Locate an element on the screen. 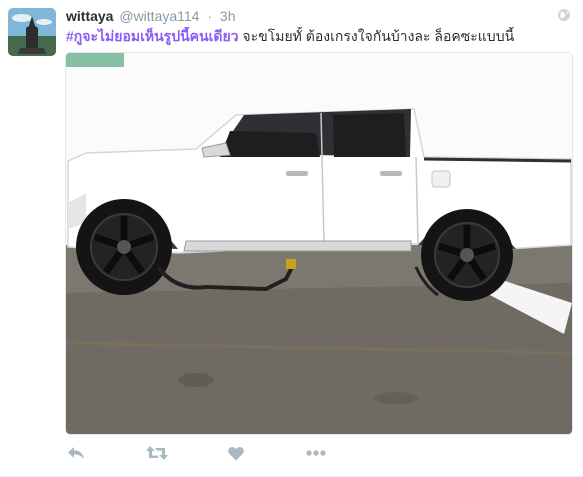 The width and height of the screenshot is (583, 477). reply-icon is located at coordinates (76, 453).